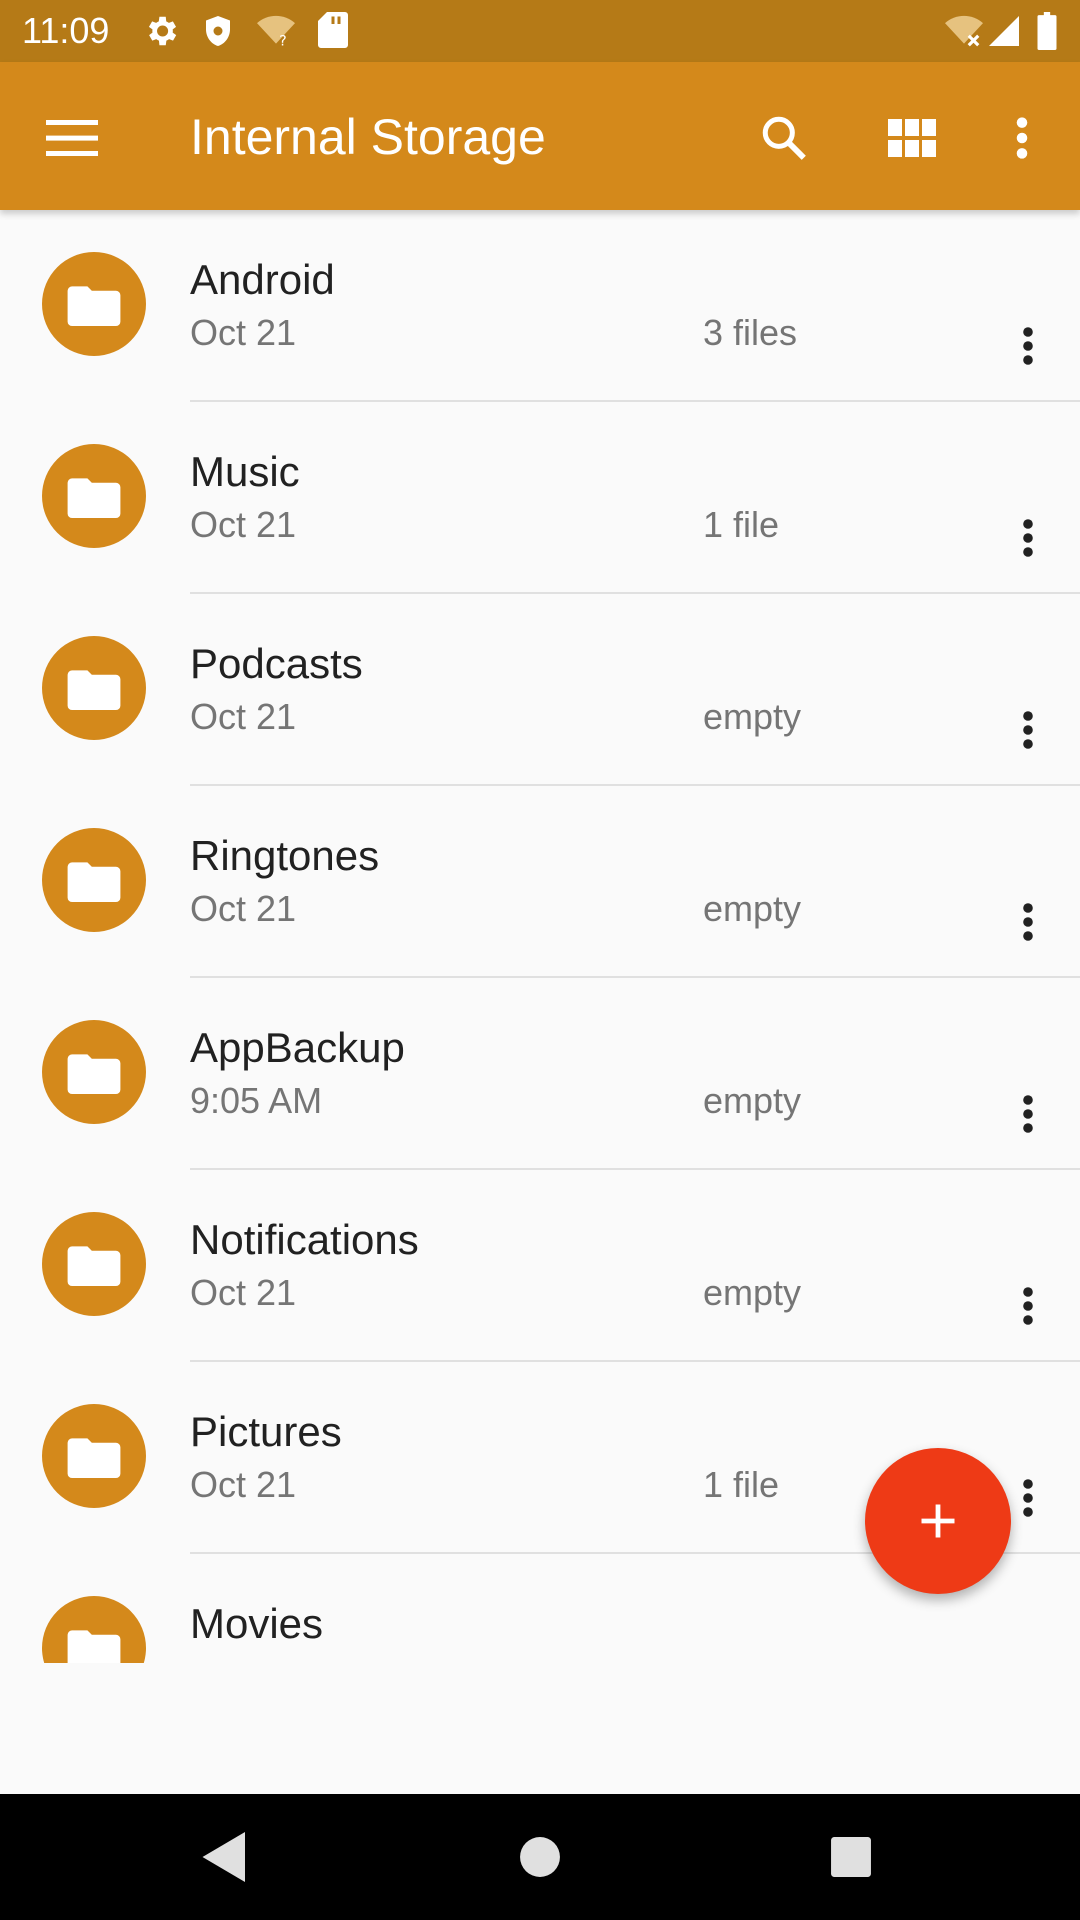 This screenshot has height=1920, width=1080. Describe the element at coordinates (262, 279) in the screenshot. I see `folder-name: Android` at that location.